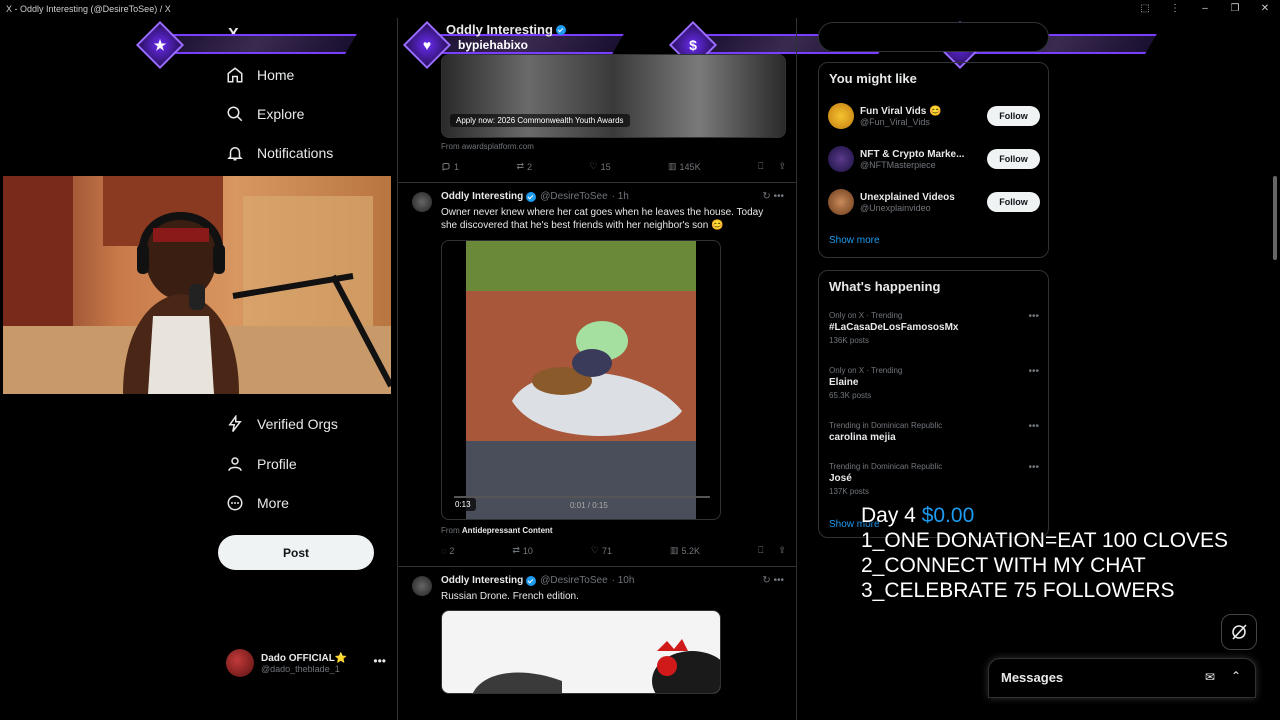 Image resolution: width=1280 pixels, height=720 pixels. I want to click on tweet-time: · 10h, so click(623, 580).